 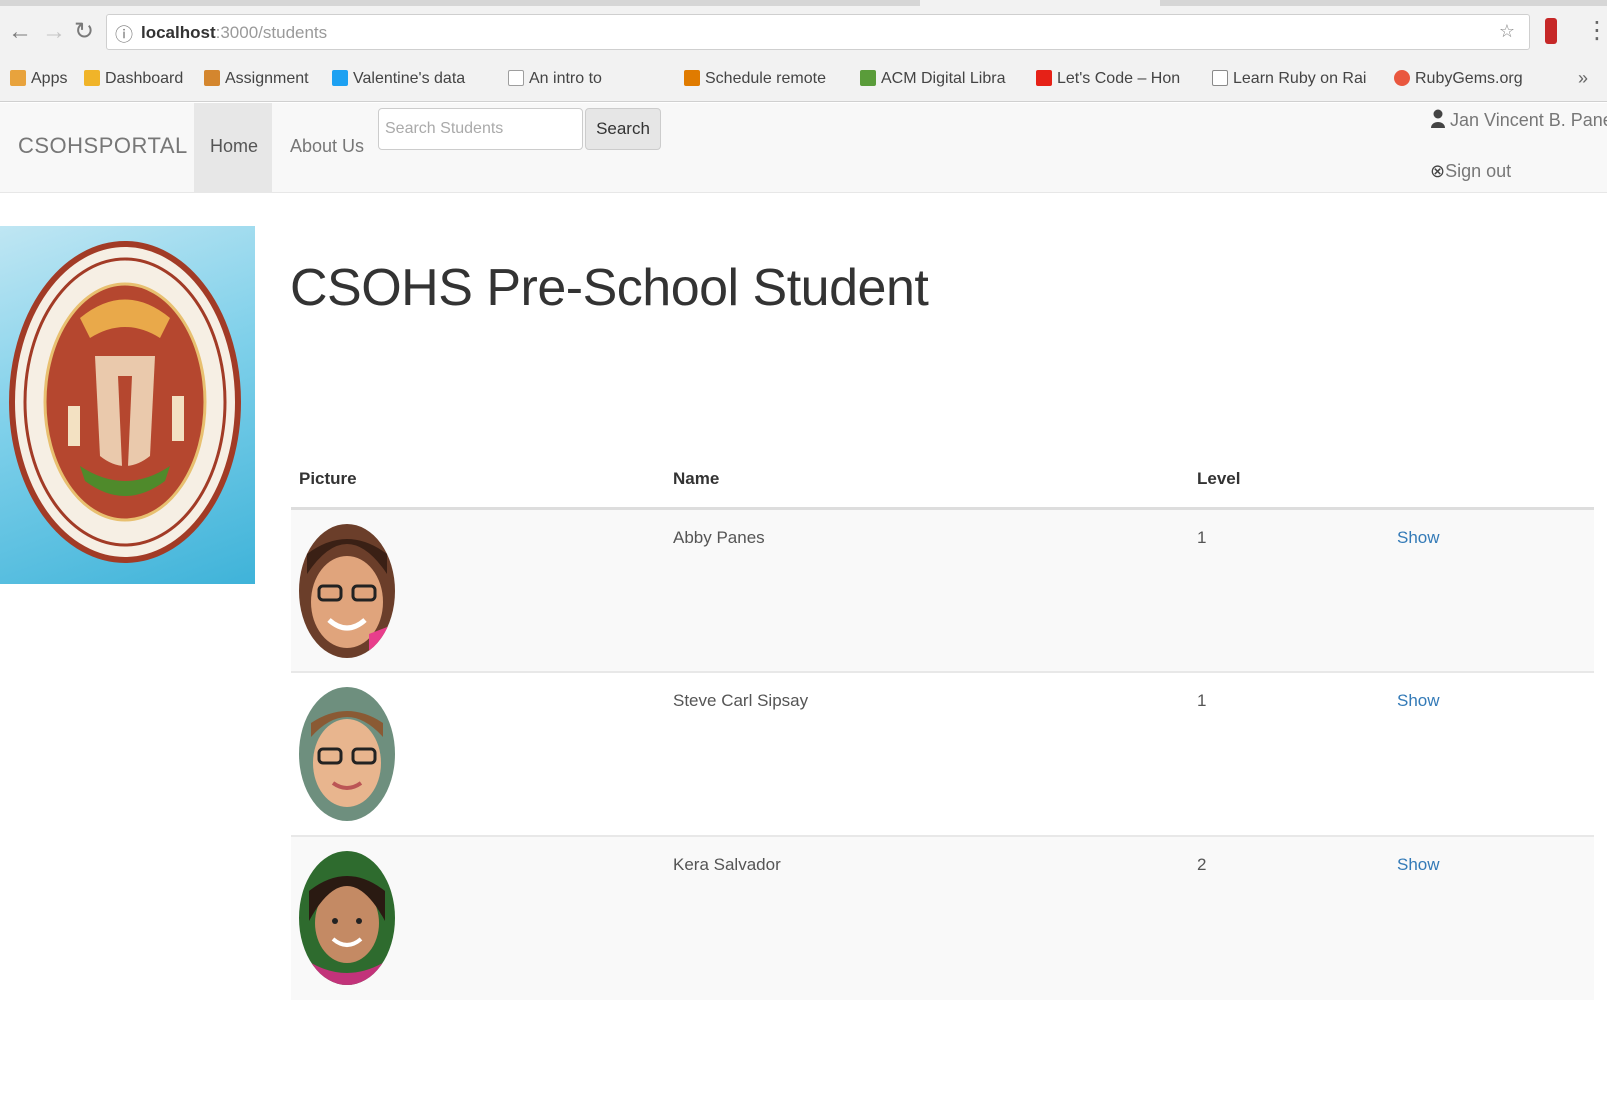 What do you see at coordinates (1220, 78) in the screenshot?
I see `rails-icon` at bounding box center [1220, 78].